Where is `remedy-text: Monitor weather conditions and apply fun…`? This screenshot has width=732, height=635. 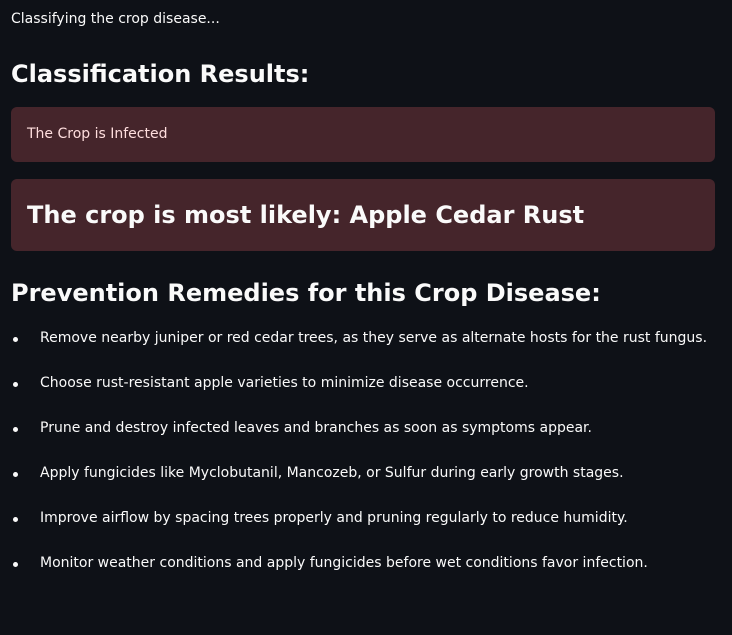 remedy-text: Monitor weather conditions and apply fun… is located at coordinates (344, 563).